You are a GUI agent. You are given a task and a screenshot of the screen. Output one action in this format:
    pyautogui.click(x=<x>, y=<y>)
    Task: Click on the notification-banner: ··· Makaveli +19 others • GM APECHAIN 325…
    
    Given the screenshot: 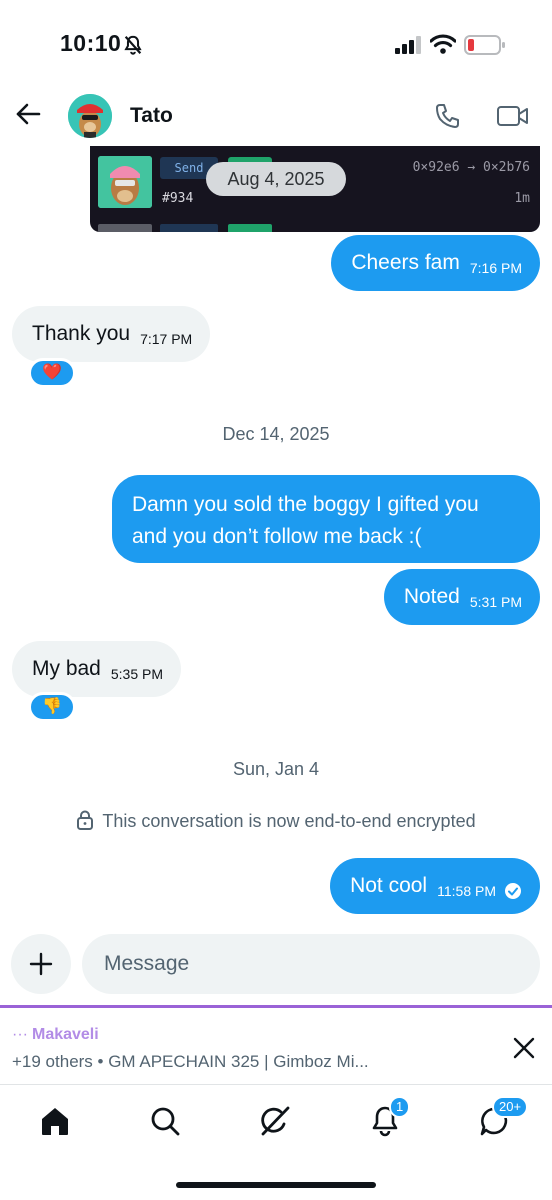 What is the action you would take?
    pyautogui.click(x=276, y=1045)
    